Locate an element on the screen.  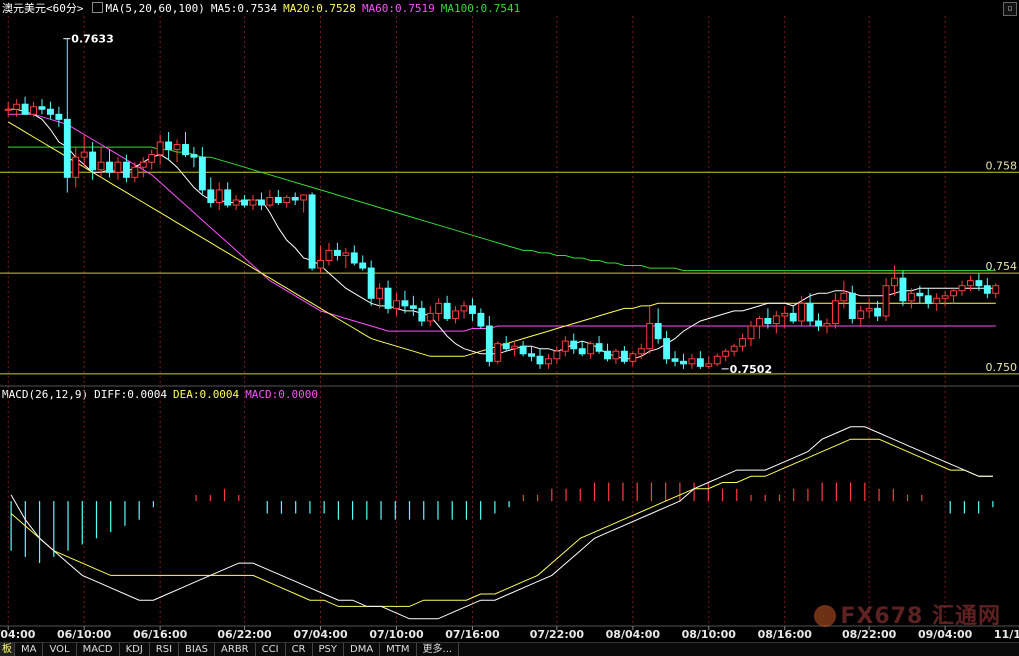
x-tick-label: 06/10:00 is located at coordinates (84, 634).